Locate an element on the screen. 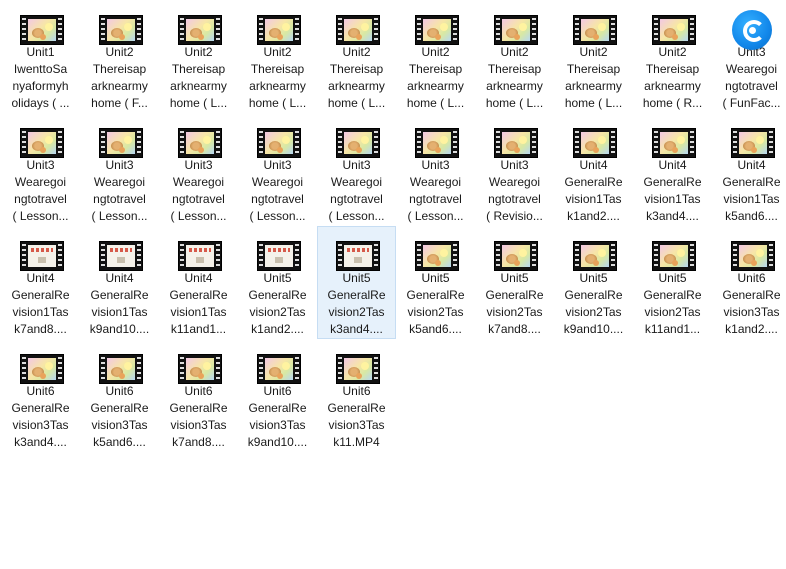 Image resolution: width=786 pixels, height=569 pixels. file-name-line: Unit4 is located at coordinates (40, 278).